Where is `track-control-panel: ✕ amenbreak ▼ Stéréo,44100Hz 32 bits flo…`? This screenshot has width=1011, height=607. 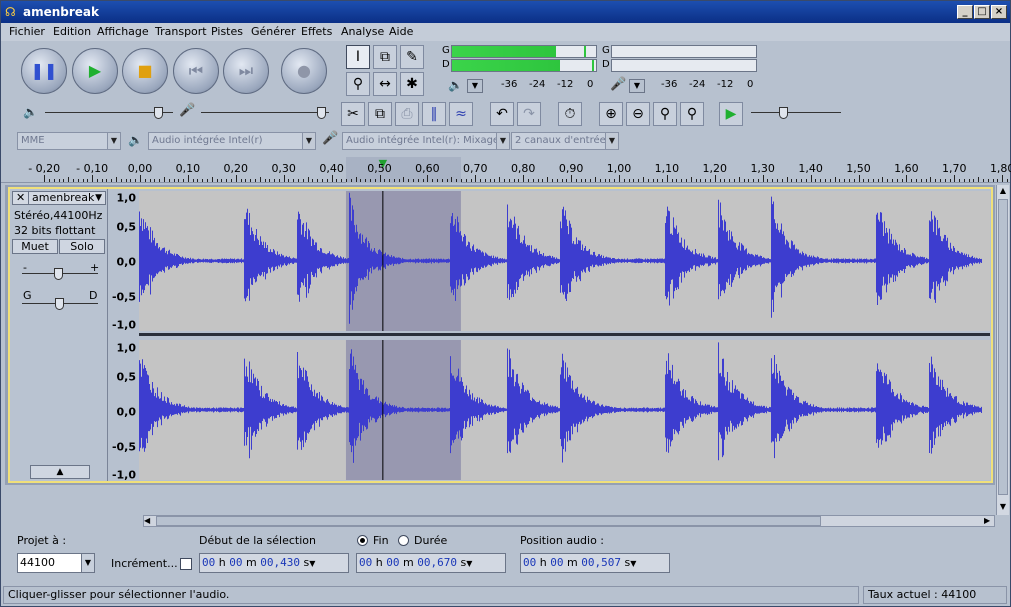 track-control-panel: ✕ amenbreak ▼ Stéréo,44100Hz 32 bits flo… is located at coordinates (59, 335).